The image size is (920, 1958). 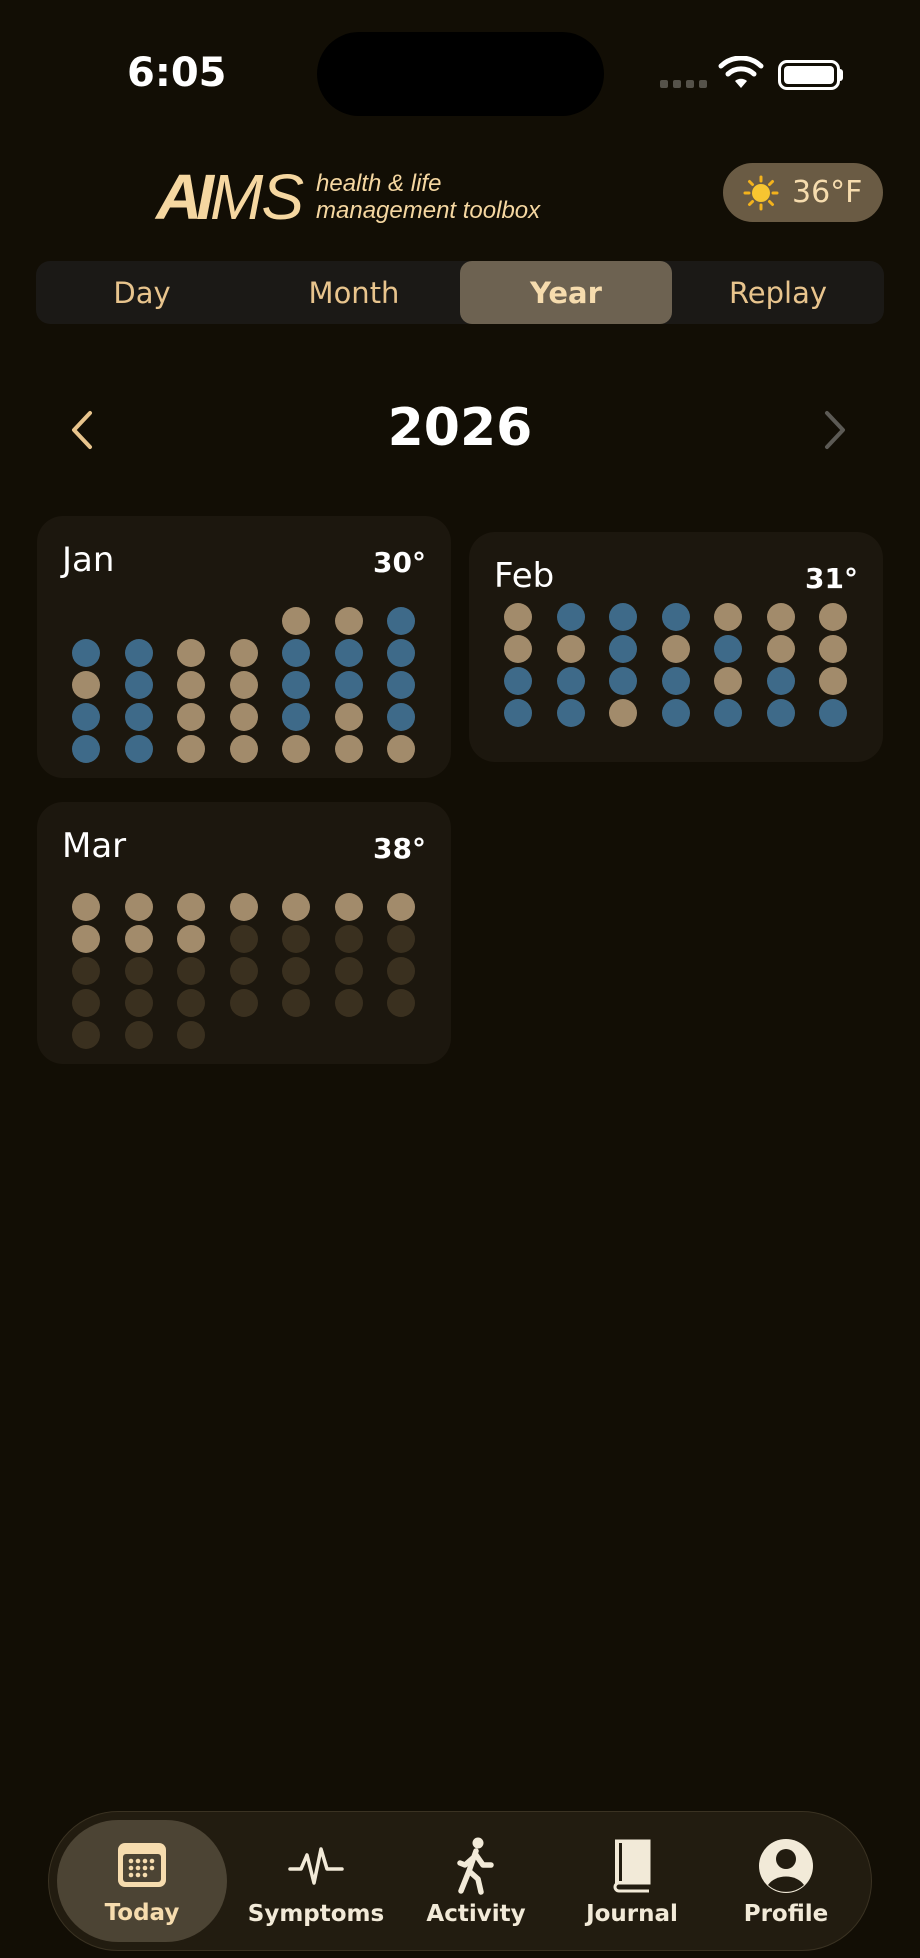 What do you see at coordinates (803, 192) in the screenshot?
I see `weather-badge: 36°F` at bounding box center [803, 192].